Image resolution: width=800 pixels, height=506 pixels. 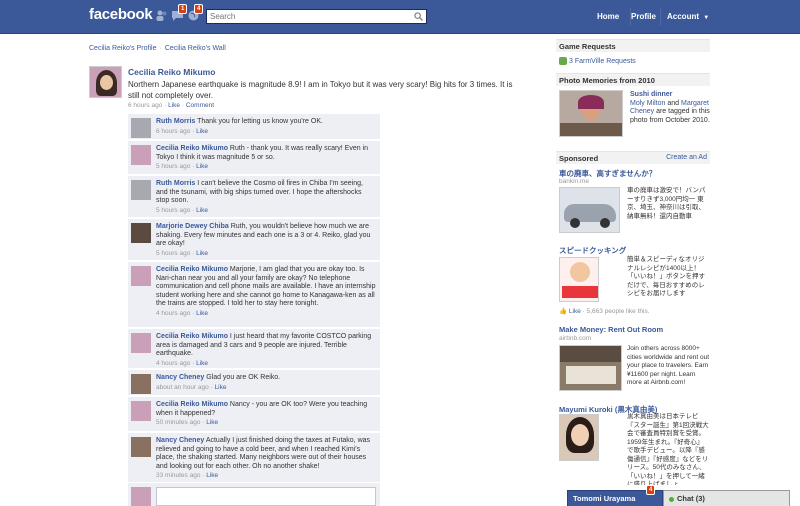 I want to click on write-comment-box, so click(x=254, y=494).